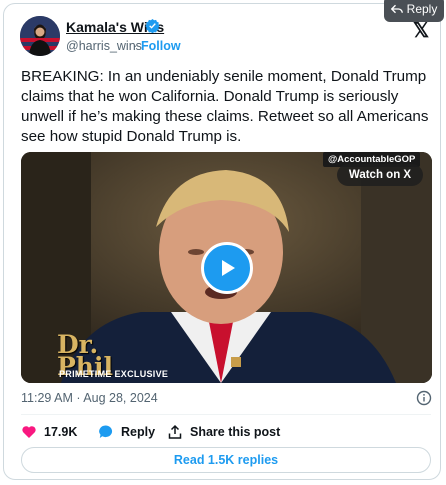 Image resolution: width=446 pixels, height=485 pixels. Describe the element at coordinates (175, 431) in the screenshot. I see `share-icon` at that location.